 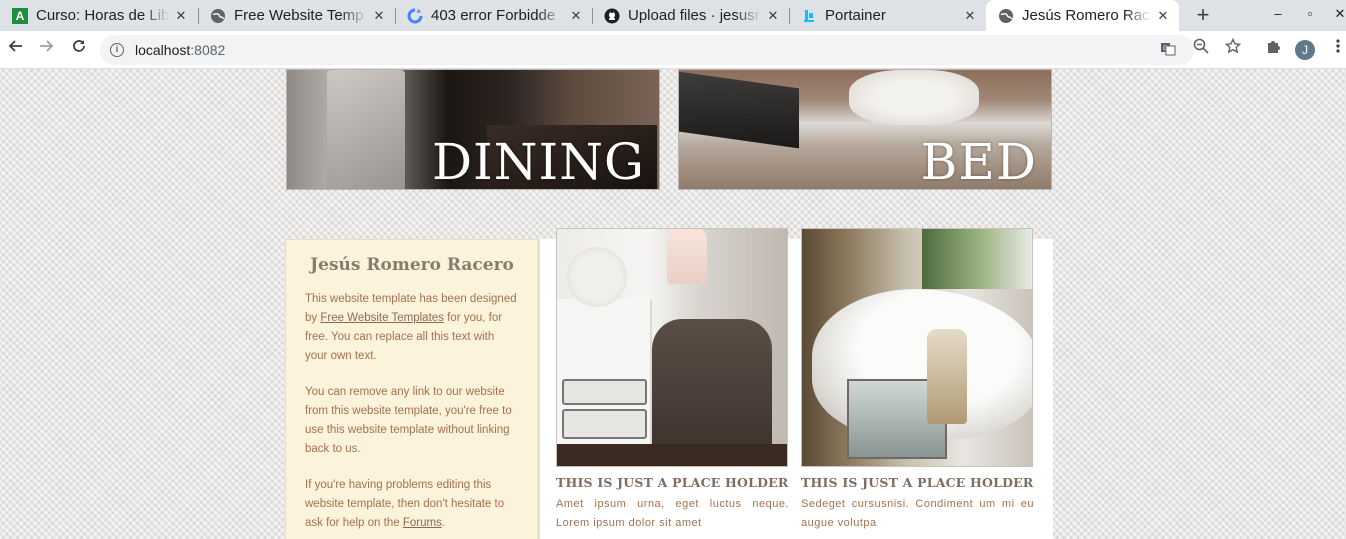 I want to click on category-label: DINING, so click(x=538, y=161).